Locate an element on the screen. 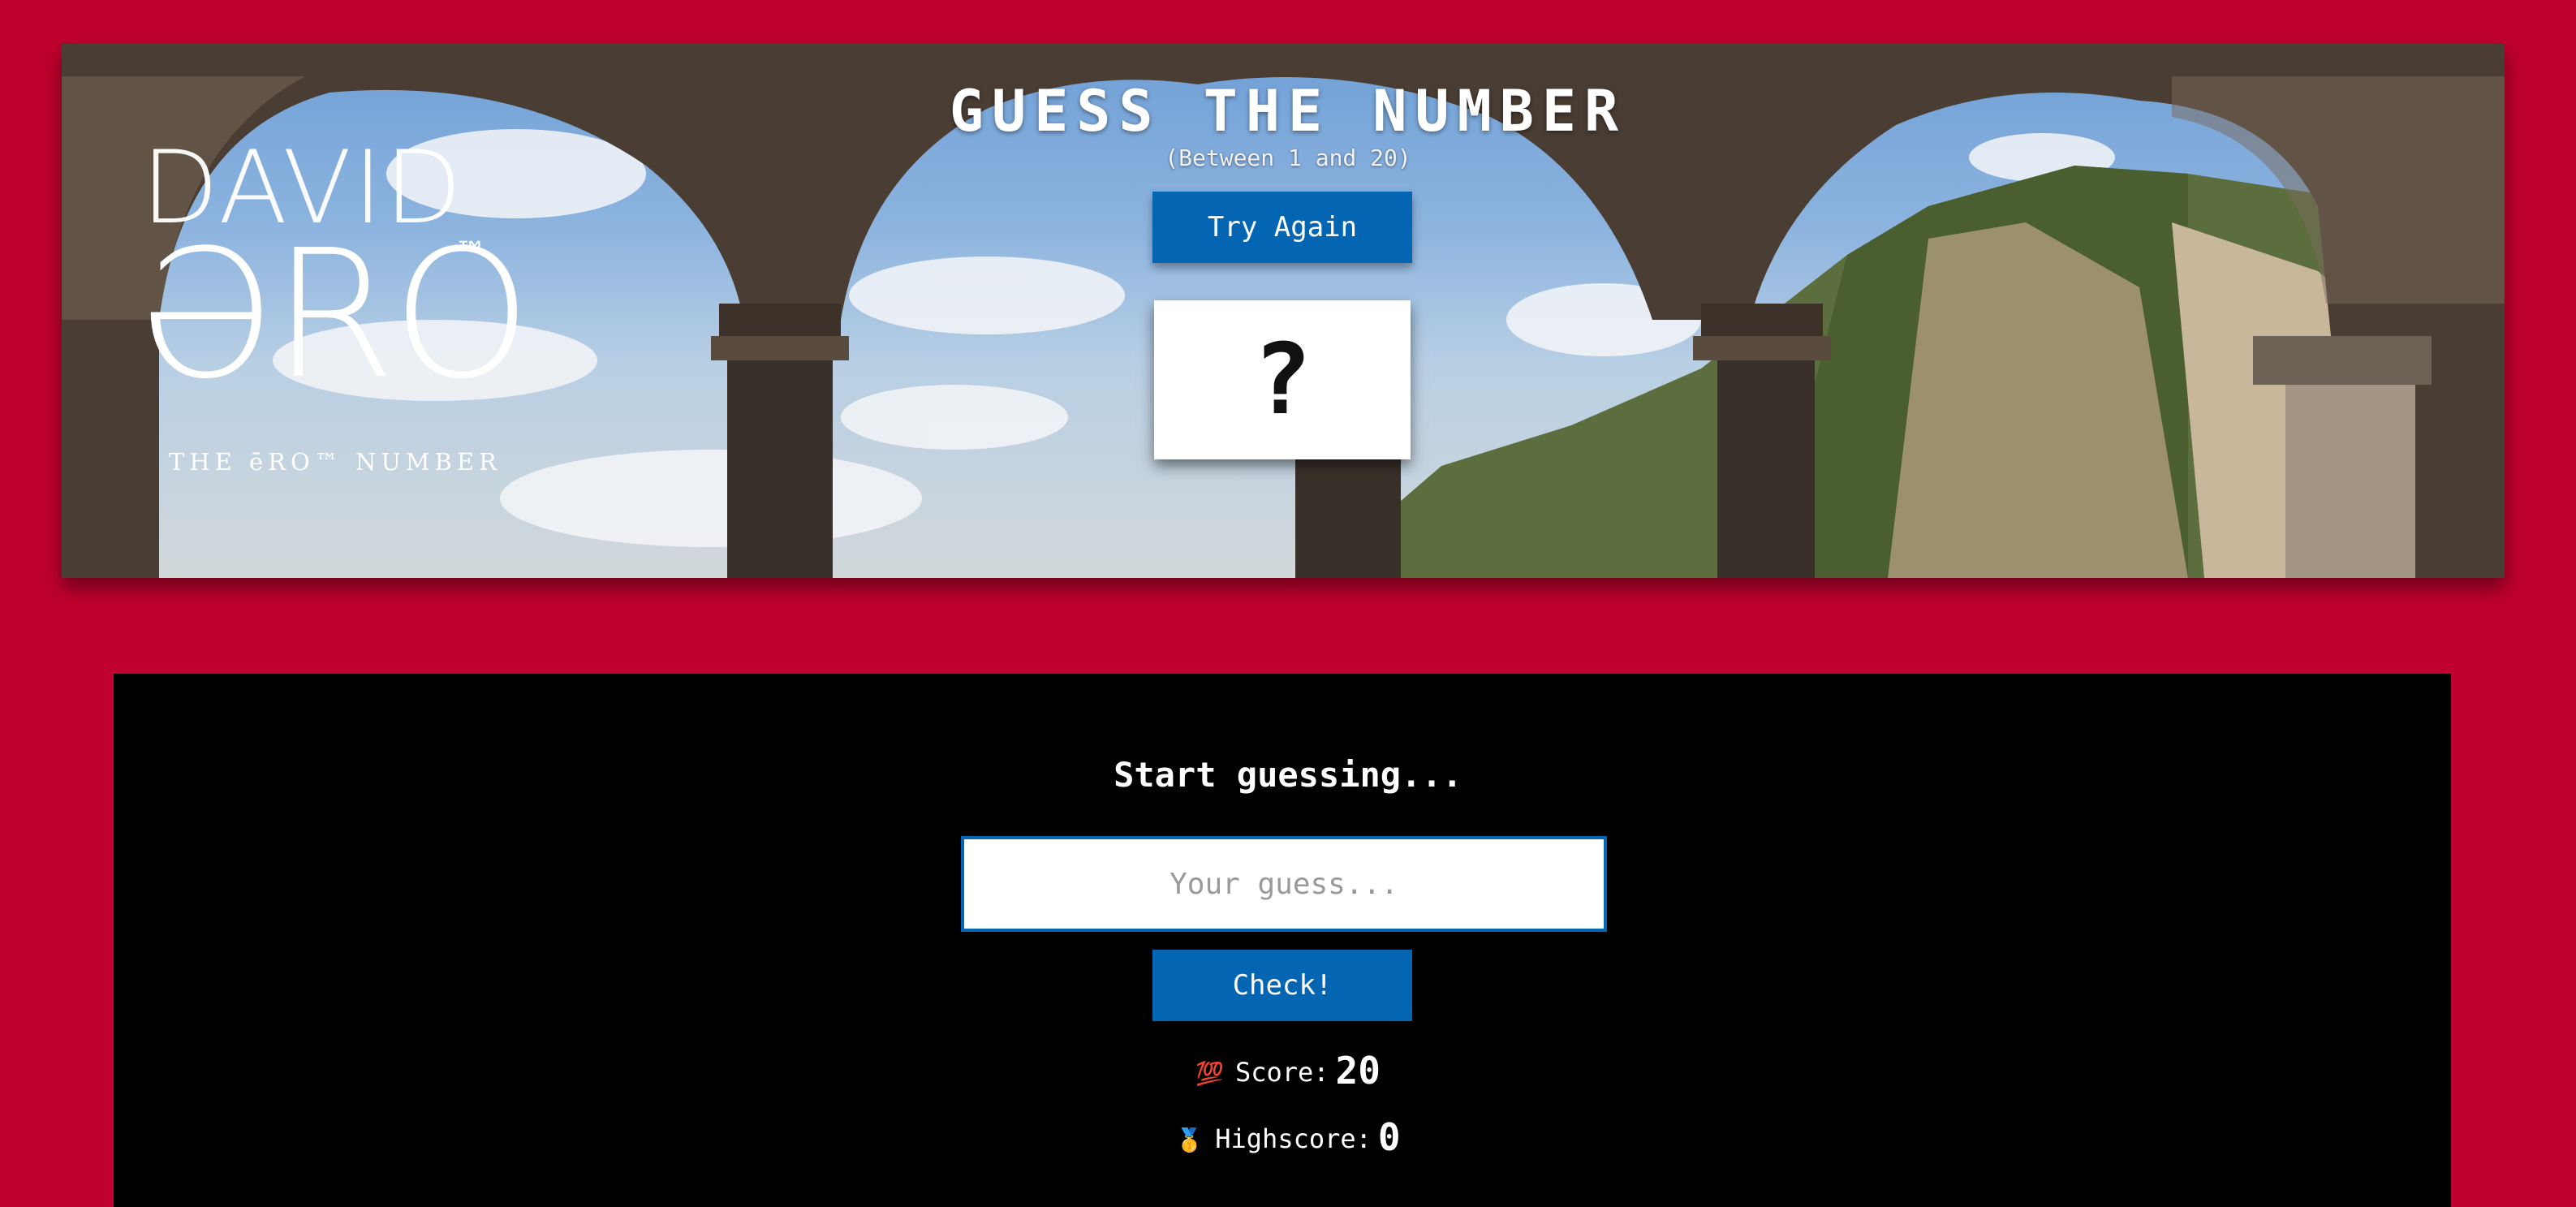 This screenshot has height=1207, width=2576. logo-tagline: THE ēRO™ NUMBER is located at coordinates (336, 462).